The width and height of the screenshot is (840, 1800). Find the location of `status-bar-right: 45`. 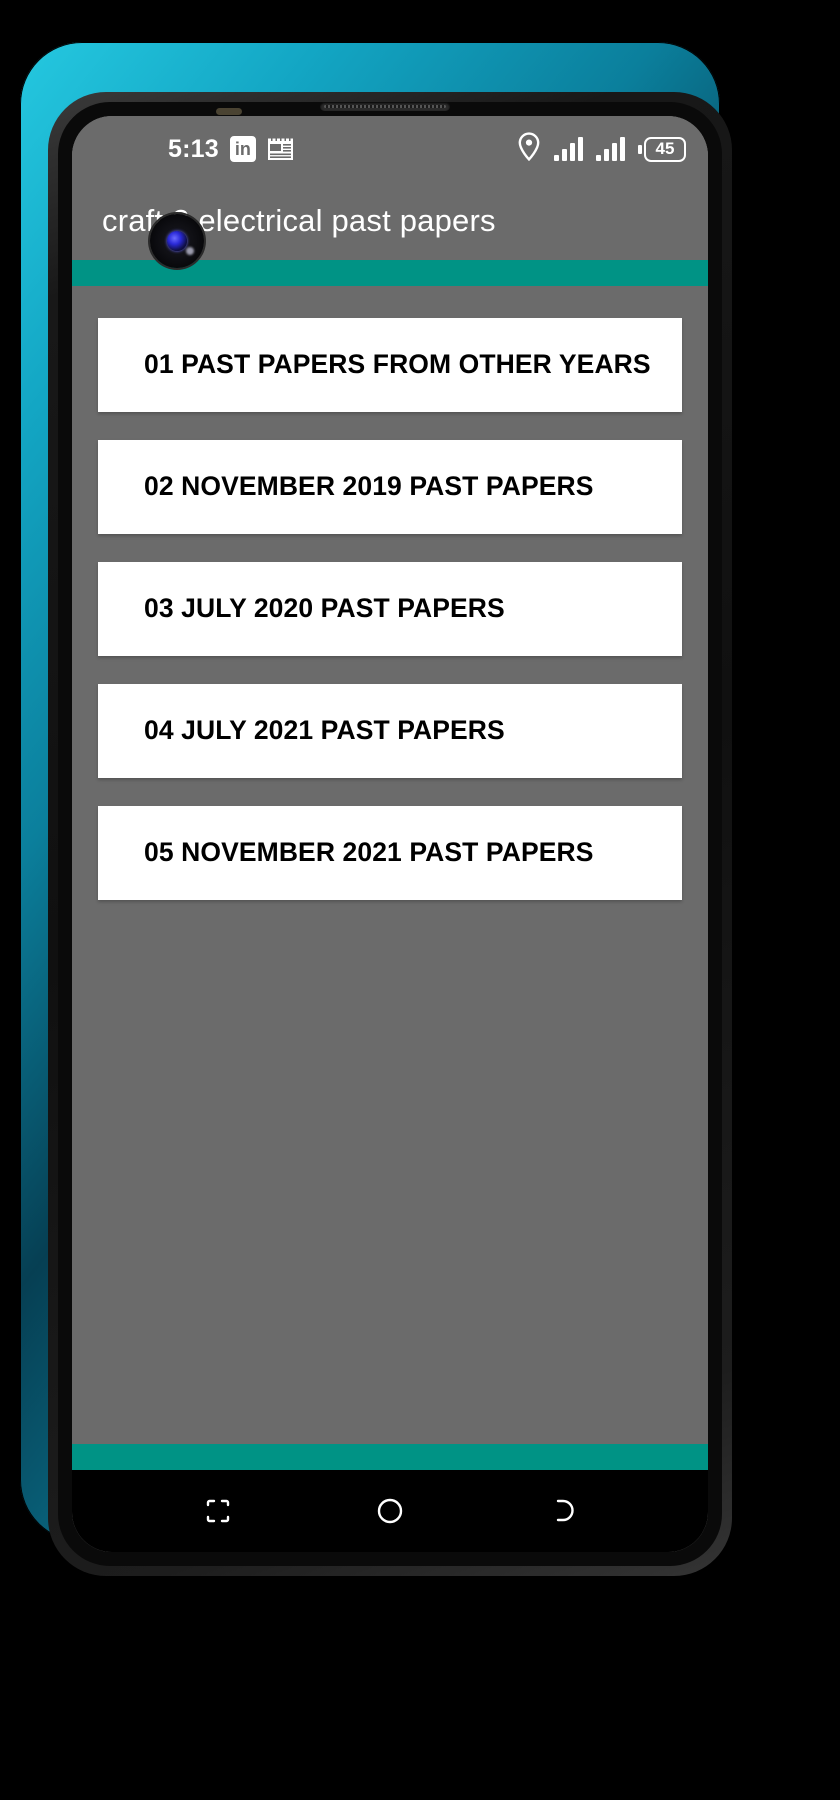

status-bar-right: 45 is located at coordinates (601, 149).